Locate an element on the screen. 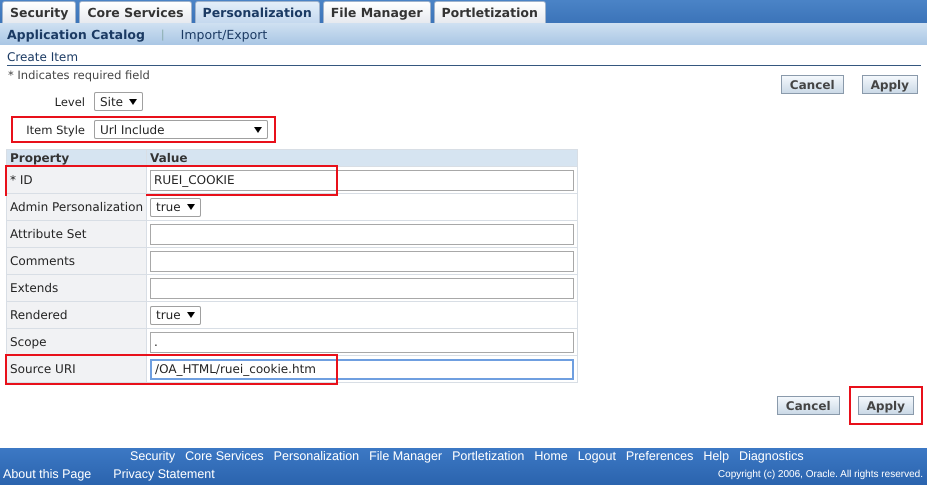 This screenshot has width=927, height=485. property-label: Rendered is located at coordinates (39, 315).